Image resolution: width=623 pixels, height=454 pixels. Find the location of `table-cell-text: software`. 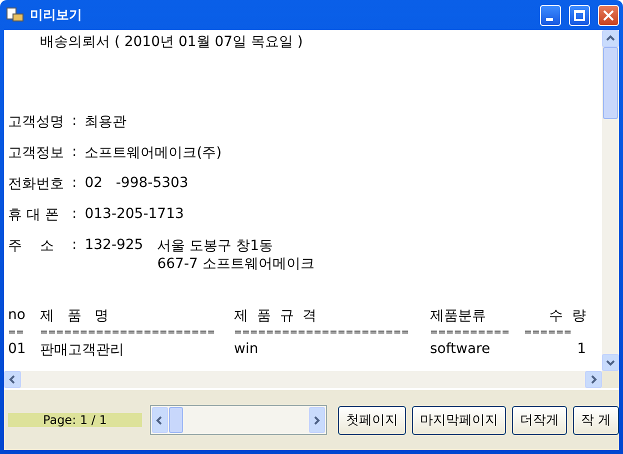

table-cell-text: software is located at coordinates (461, 350).